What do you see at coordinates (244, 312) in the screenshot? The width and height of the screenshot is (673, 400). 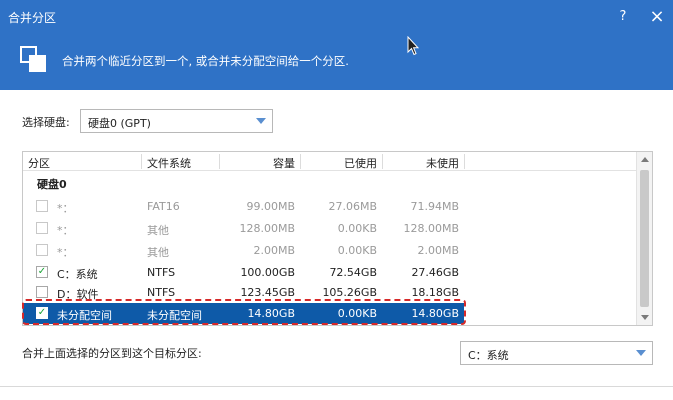 I see `annotation-highlight-box` at bounding box center [244, 312].